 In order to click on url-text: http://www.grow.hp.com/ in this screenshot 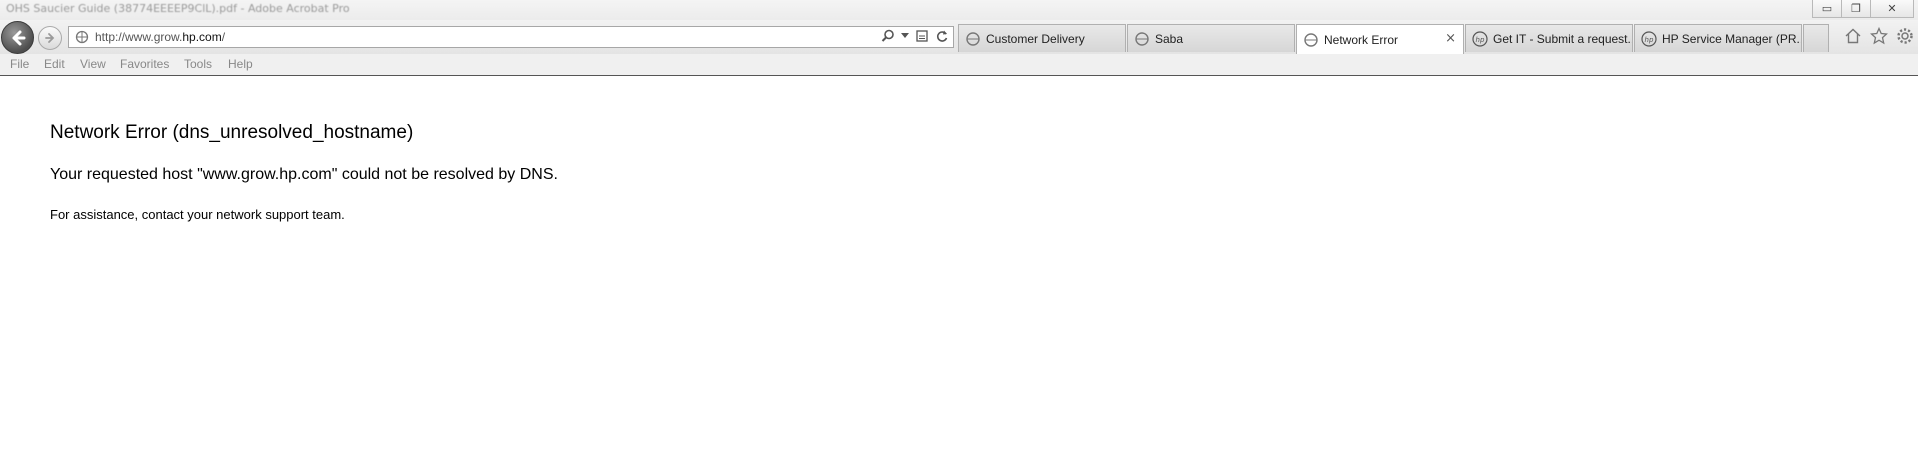, I will do `click(160, 37)`.